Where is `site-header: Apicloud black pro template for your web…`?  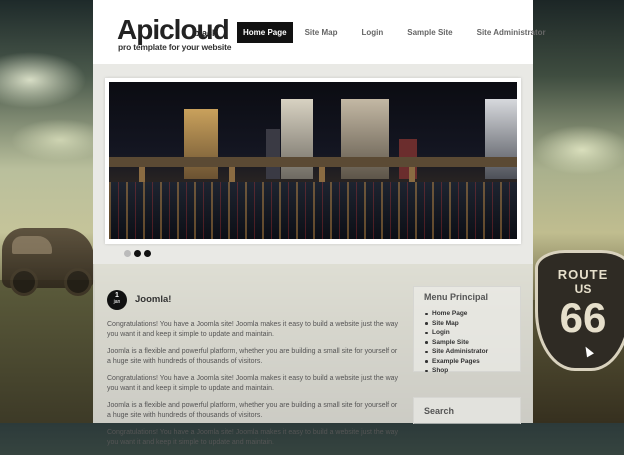
site-header: Apicloud black pro template for your web… is located at coordinates (319, 32).